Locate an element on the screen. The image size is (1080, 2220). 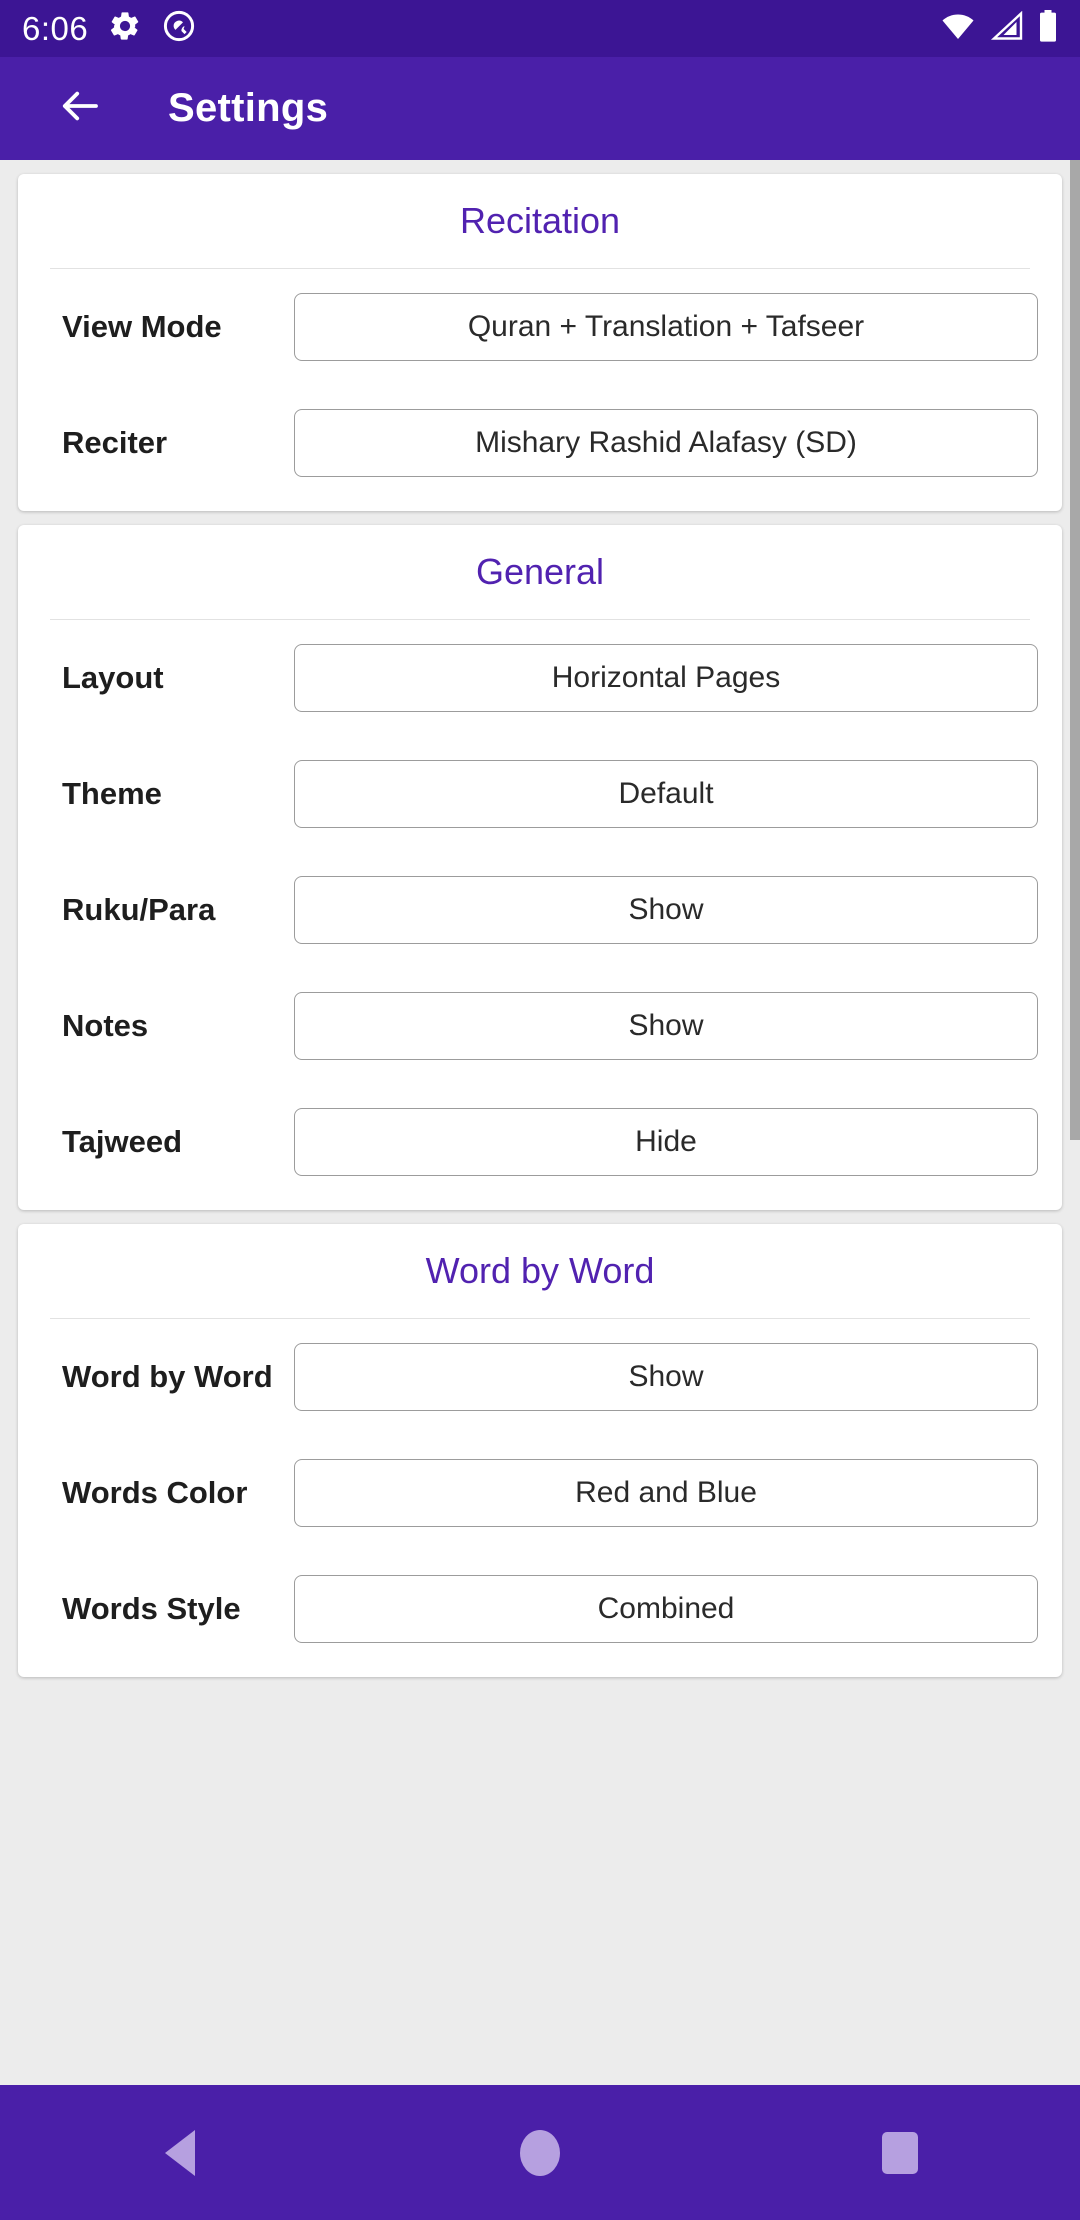
setting-row-theme: Theme Default is located at coordinates (540, 794).